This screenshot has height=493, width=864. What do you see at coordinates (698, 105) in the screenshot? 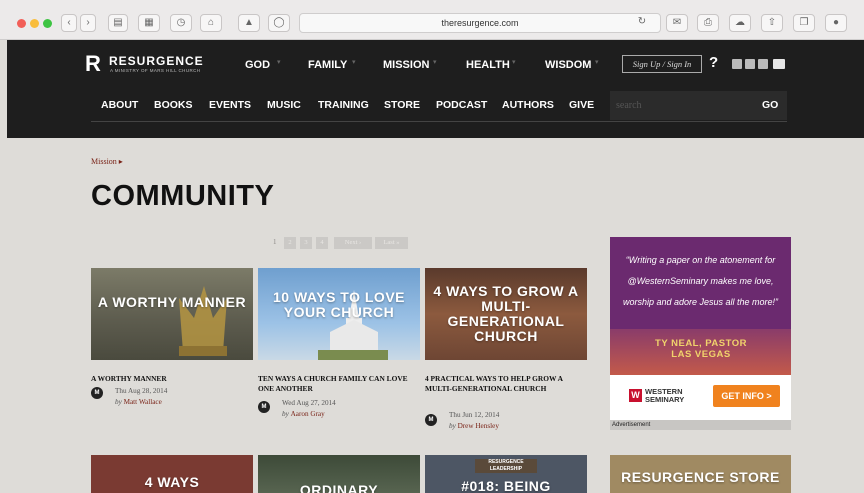
I see `search-input` at bounding box center [698, 105].